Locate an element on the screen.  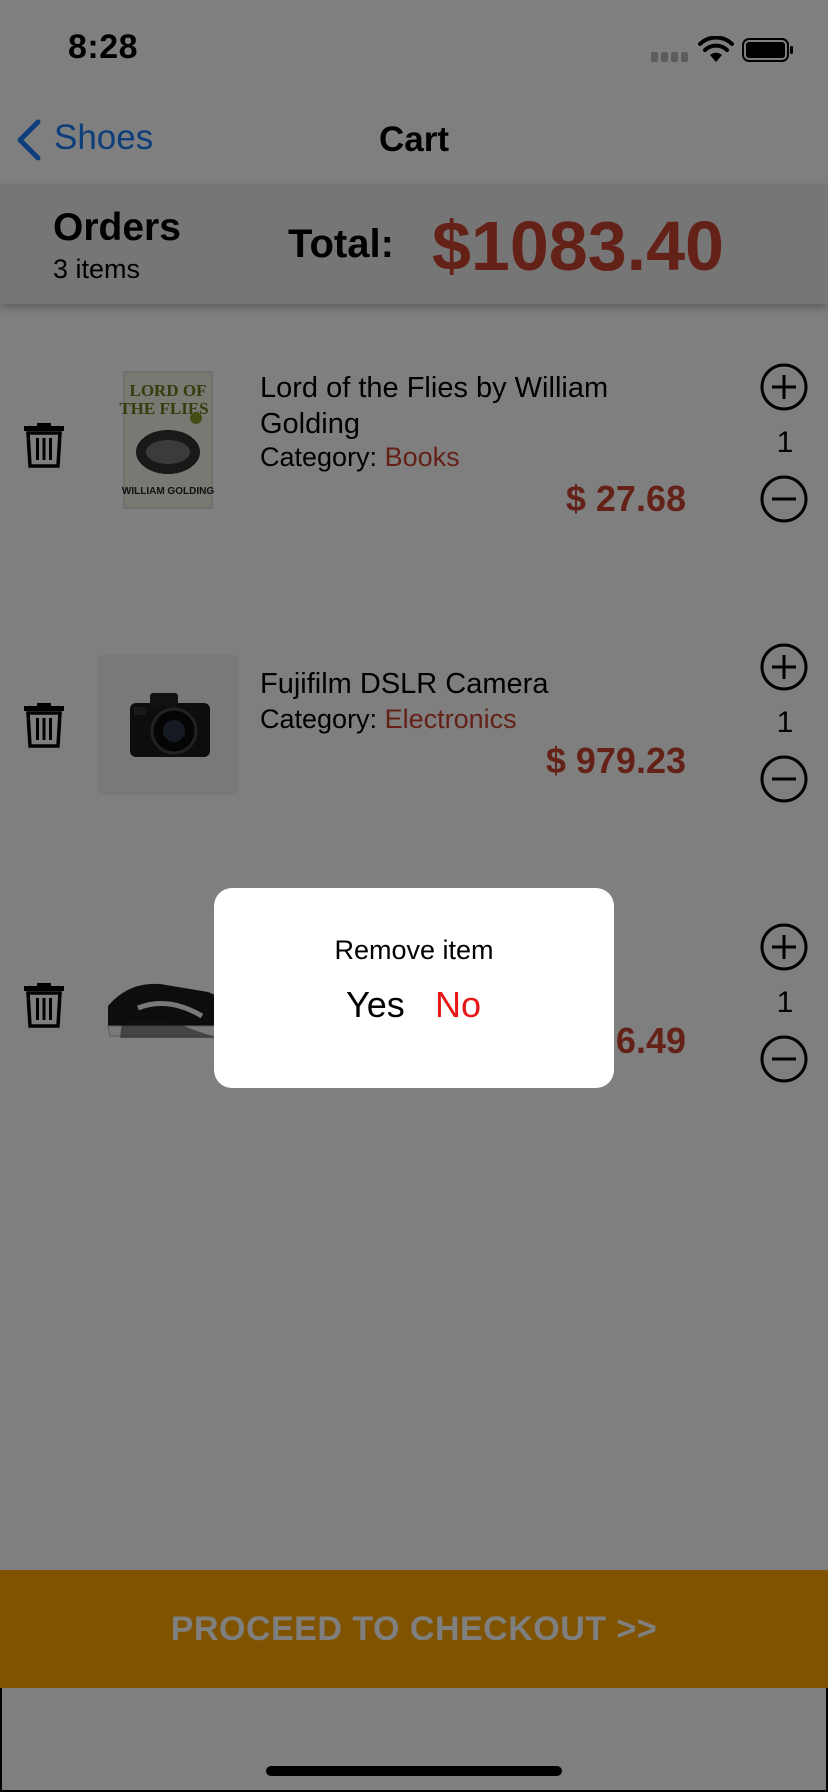
no-button: No is located at coordinates (458, 1005).